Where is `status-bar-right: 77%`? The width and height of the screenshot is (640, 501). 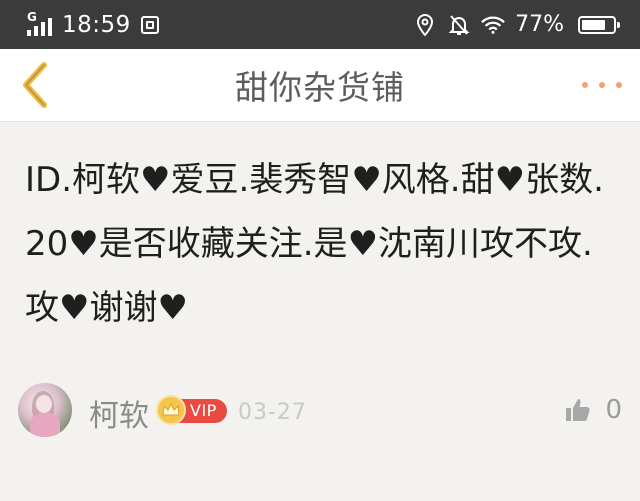 status-bar-right: 77% is located at coordinates (516, 24).